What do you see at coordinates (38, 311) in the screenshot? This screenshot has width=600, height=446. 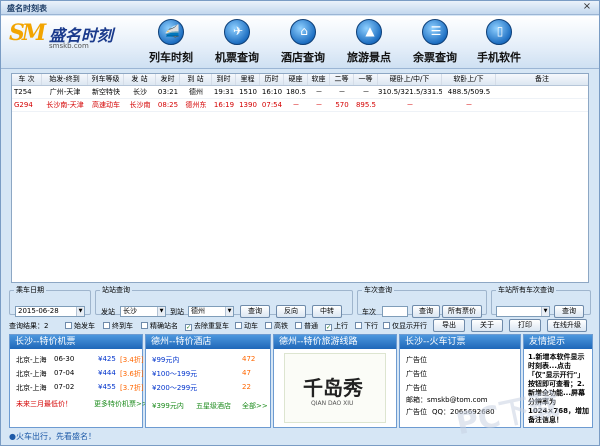 I see `date-value: 2015-06-28` at bounding box center [38, 311].